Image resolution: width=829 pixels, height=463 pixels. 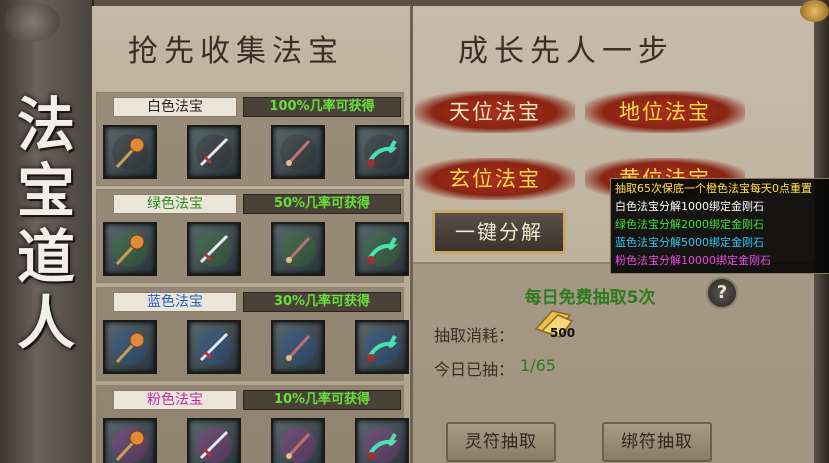 I want to click on banner-title: 法 宝 道 人, so click(x=46, y=224).